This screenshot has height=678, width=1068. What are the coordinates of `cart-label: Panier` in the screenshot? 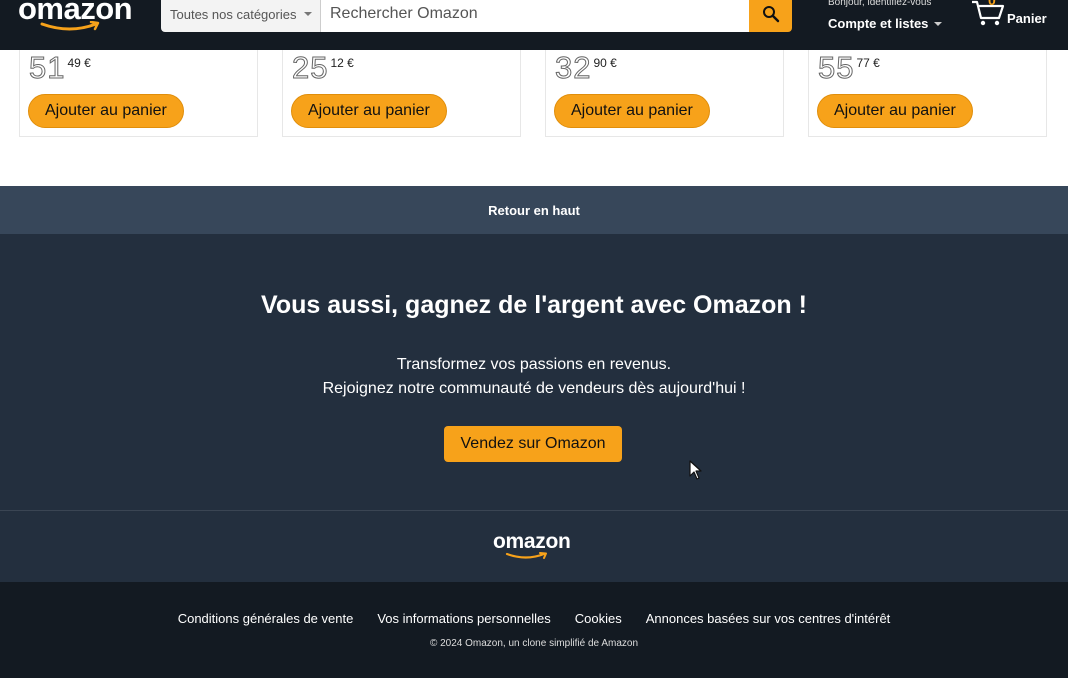 It's located at (1027, 18).